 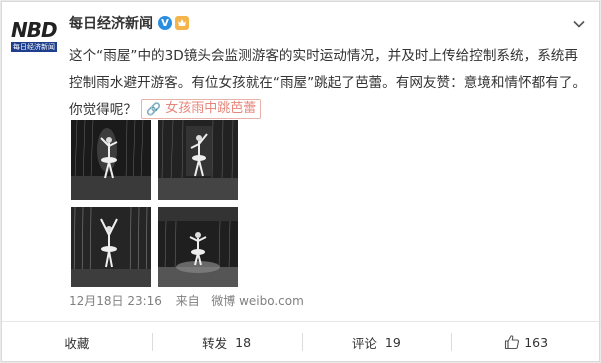 I want to click on source-prefix: 来自, so click(x=187, y=301).